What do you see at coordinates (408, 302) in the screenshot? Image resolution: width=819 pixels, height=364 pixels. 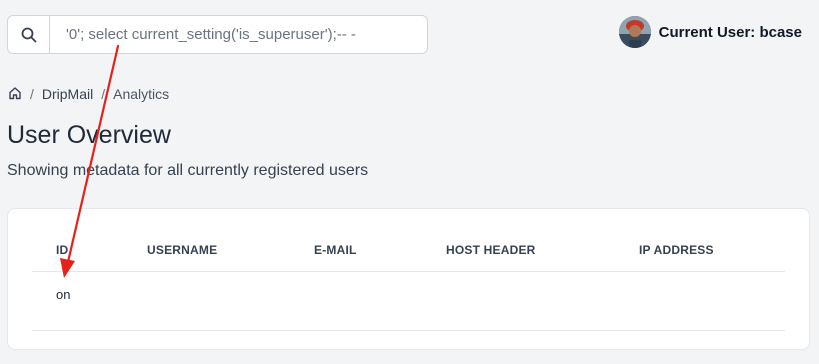 I see `table-row: on` at bounding box center [408, 302].